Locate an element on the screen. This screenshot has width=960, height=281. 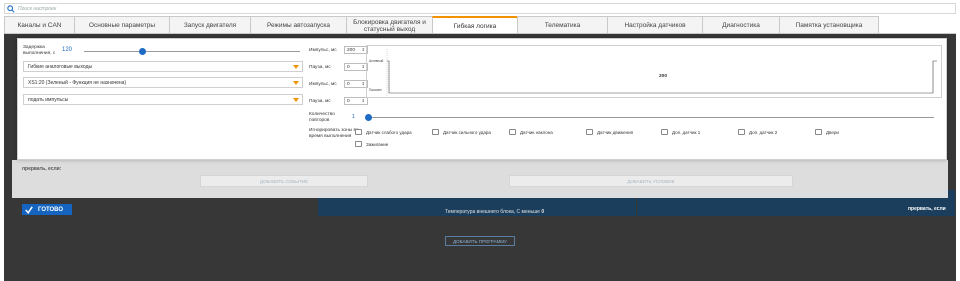
done-button: ГОТОВО is located at coordinates (47, 209).